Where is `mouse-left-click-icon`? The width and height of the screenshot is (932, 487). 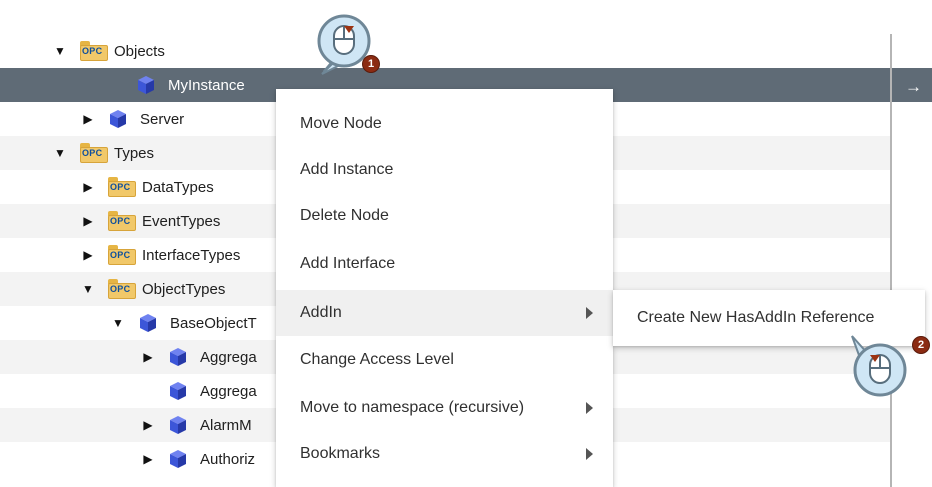 mouse-left-click-icon is located at coordinates (882, 370).